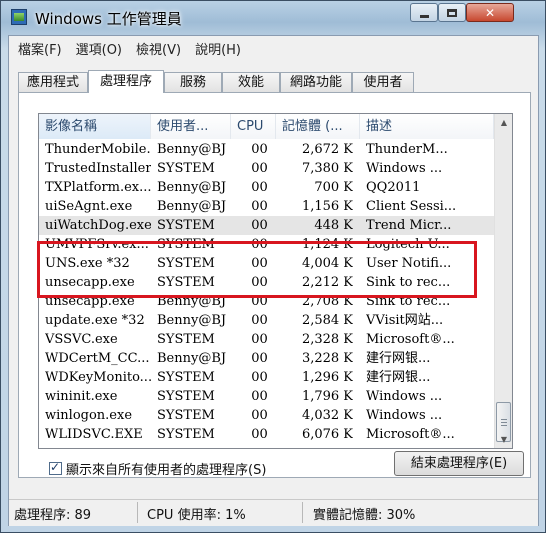 This screenshot has width=546, height=533. I want to click on show-all-users-label: 顯示來自所有使用者的處理程序(S), so click(166, 470).